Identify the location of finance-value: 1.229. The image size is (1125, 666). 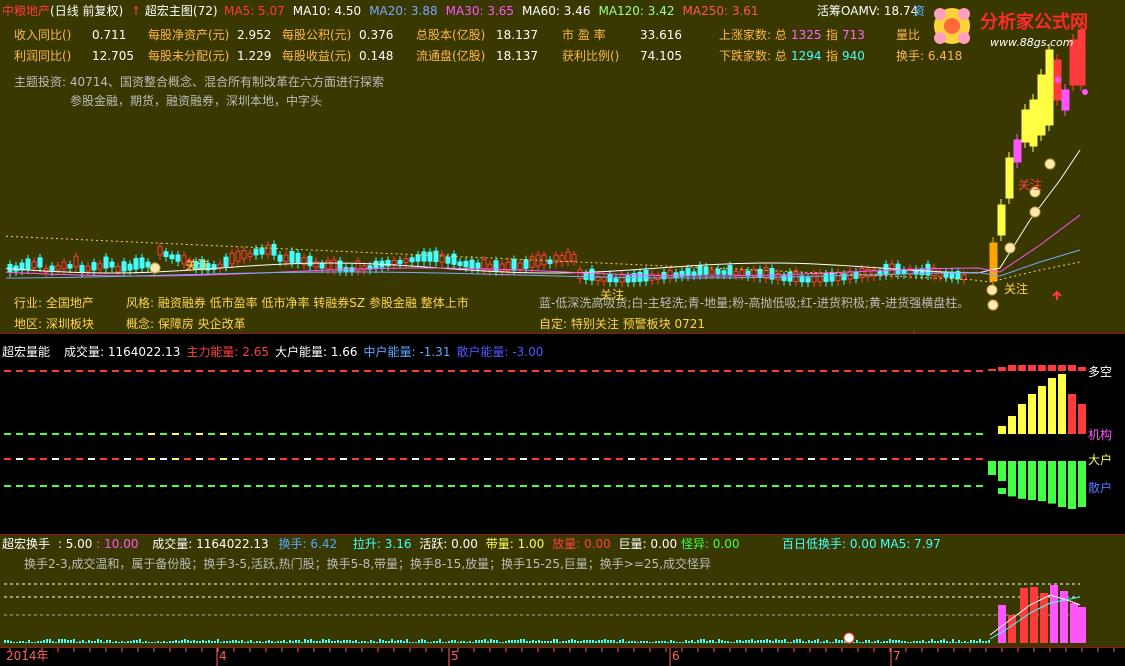
(254, 56).